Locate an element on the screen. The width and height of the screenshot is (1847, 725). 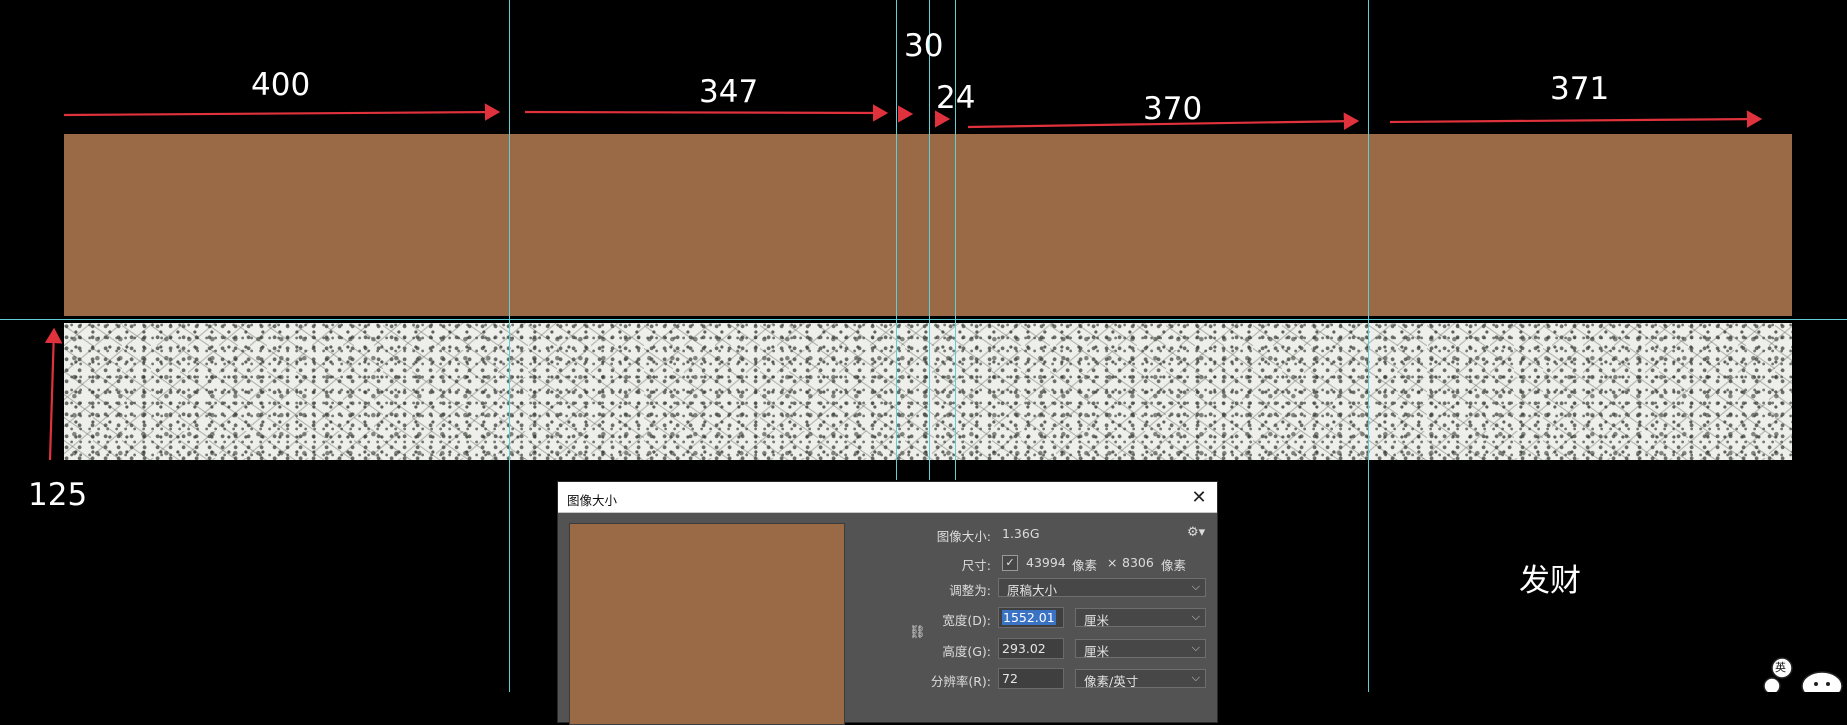
width-label: 宽度(D): is located at coordinates (966, 620).